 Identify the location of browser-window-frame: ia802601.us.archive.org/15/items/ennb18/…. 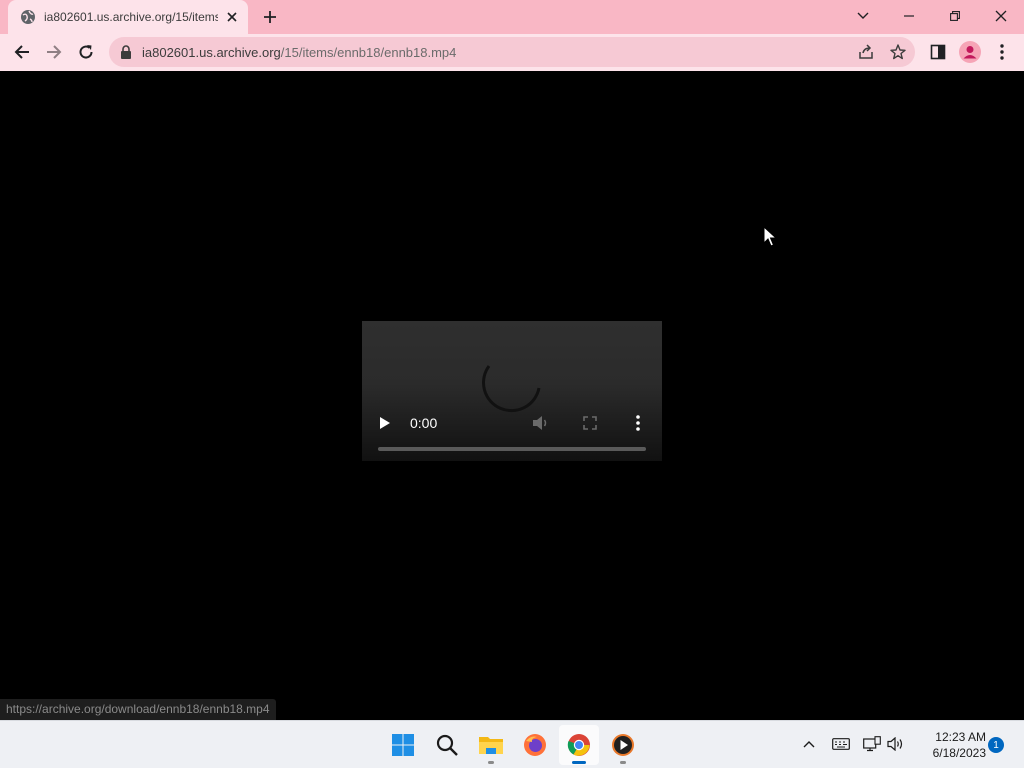
(512, 35).